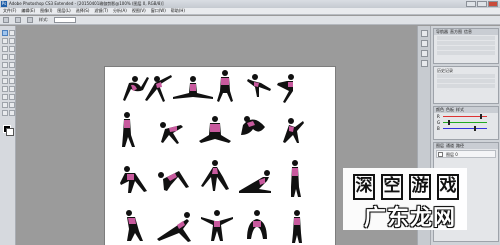  What do you see at coordinates (448, 187) in the screenshot?
I see `watermark-char: 戏` at bounding box center [448, 187].